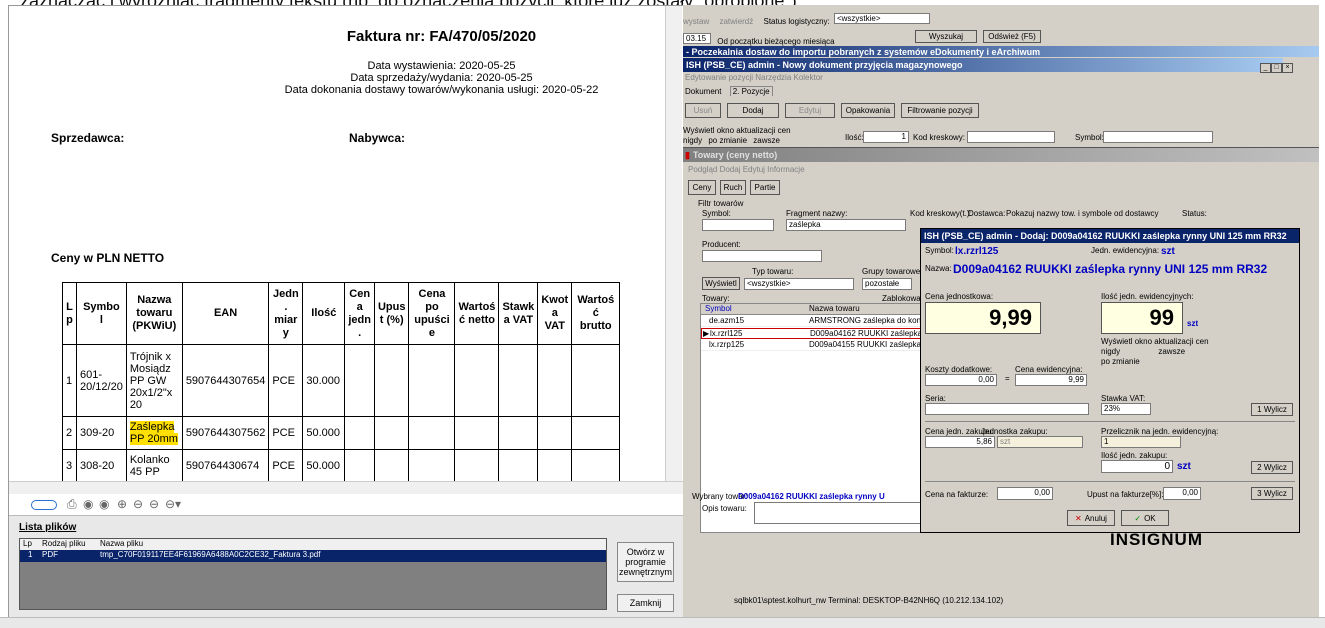  I want to click on date-field: 03.15, so click(697, 38).